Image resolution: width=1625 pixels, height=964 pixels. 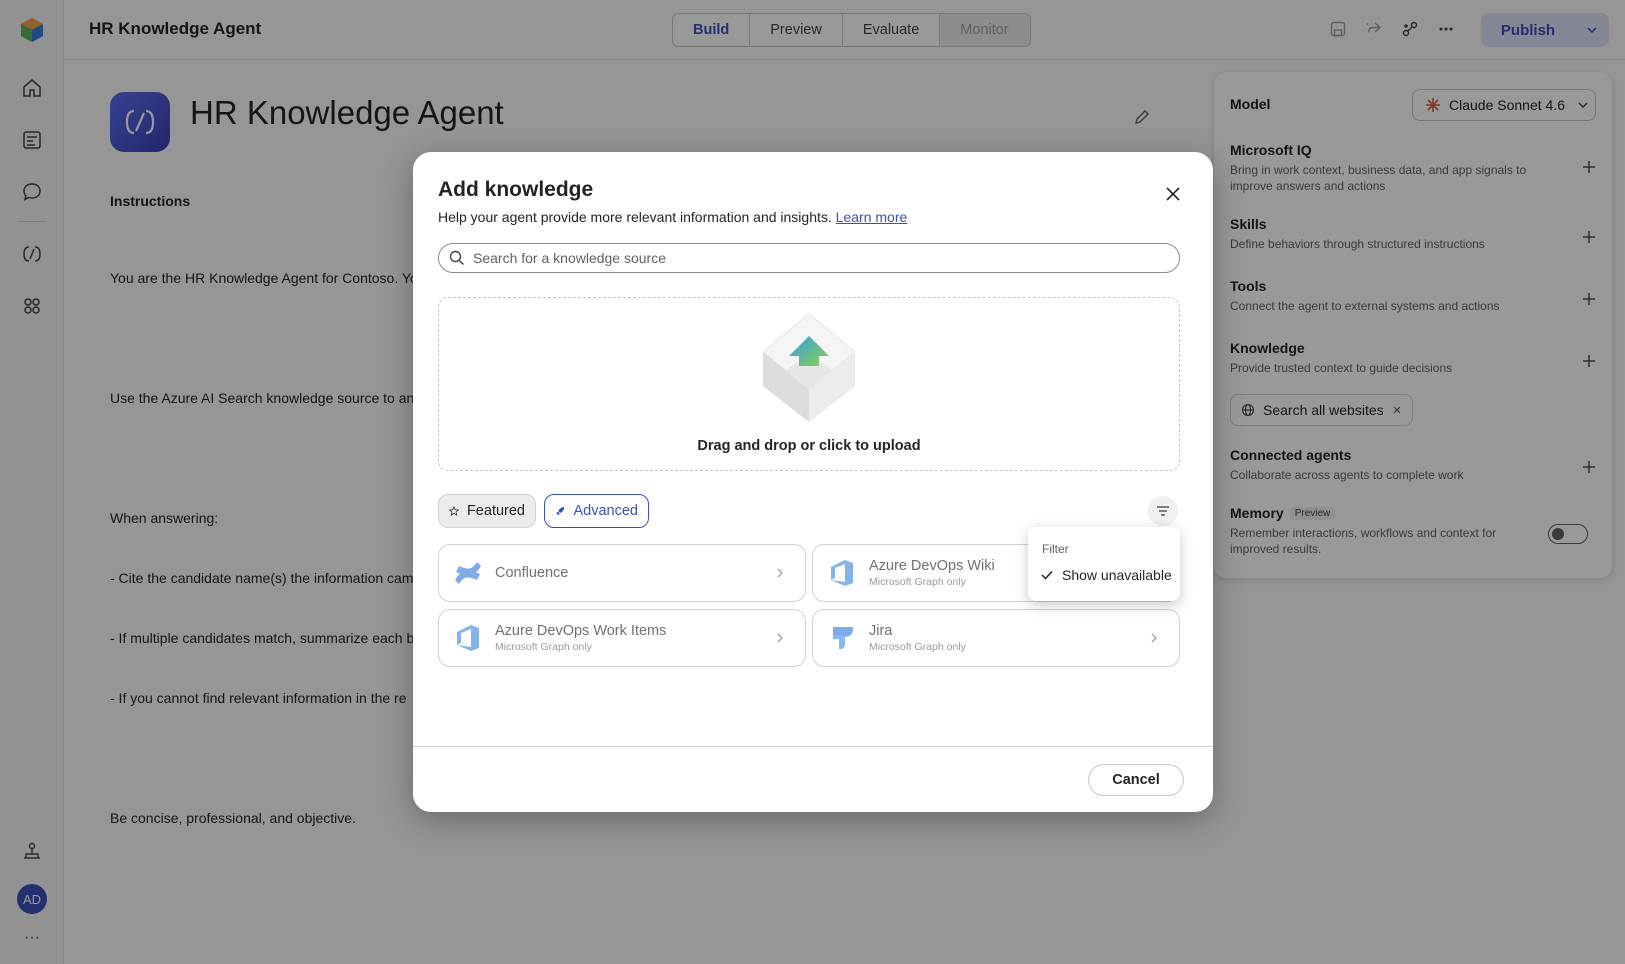 What do you see at coordinates (881, 631) in the screenshot?
I see `source-name: Jira` at bounding box center [881, 631].